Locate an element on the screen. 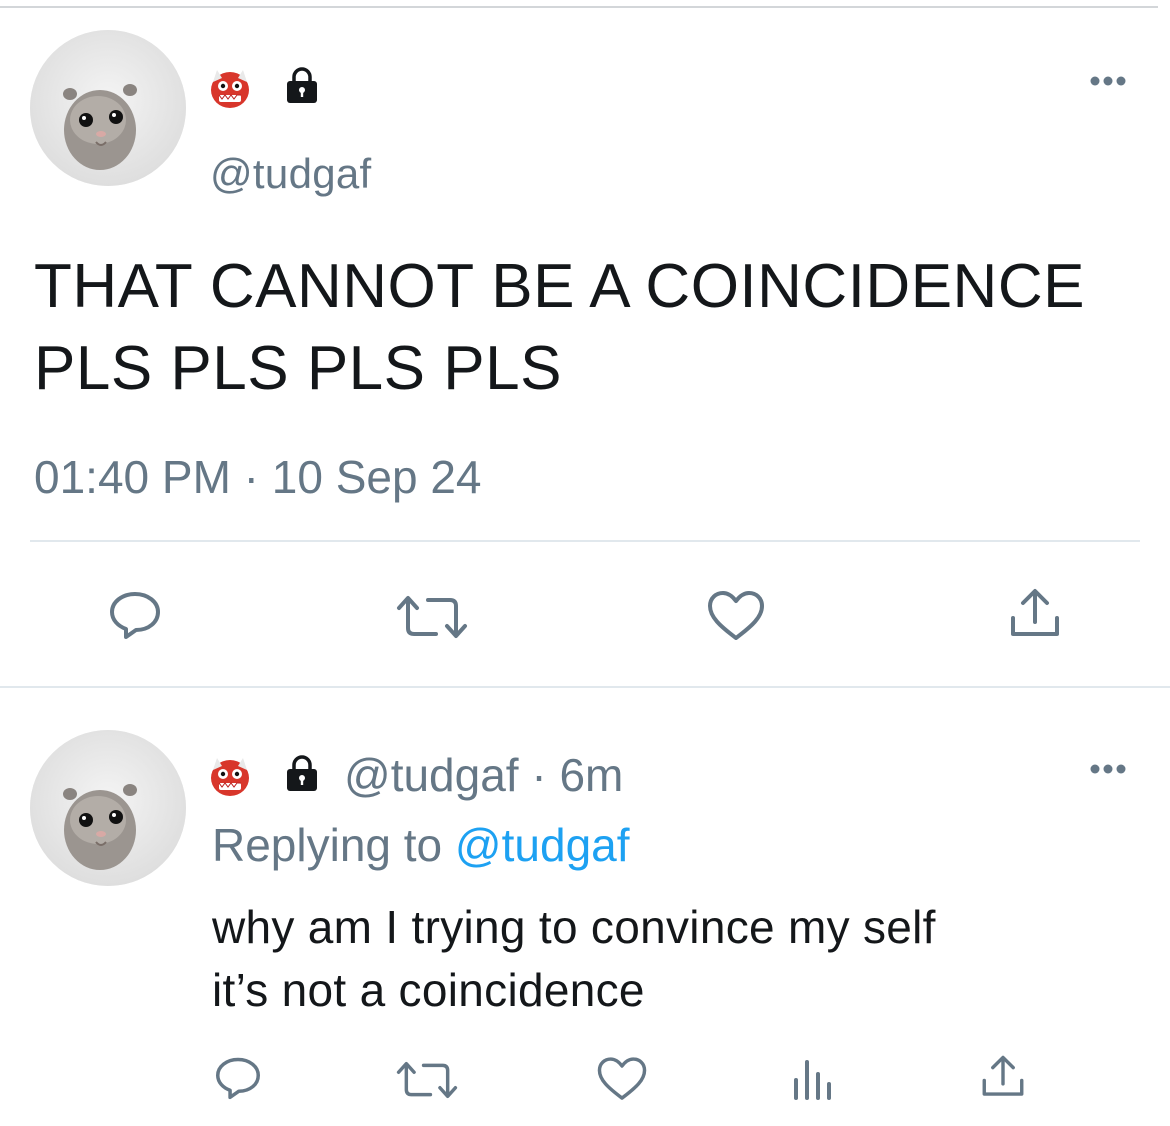 The height and width of the screenshot is (1126, 1170). author-handle: @tudgaf is located at coordinates (291, 174).